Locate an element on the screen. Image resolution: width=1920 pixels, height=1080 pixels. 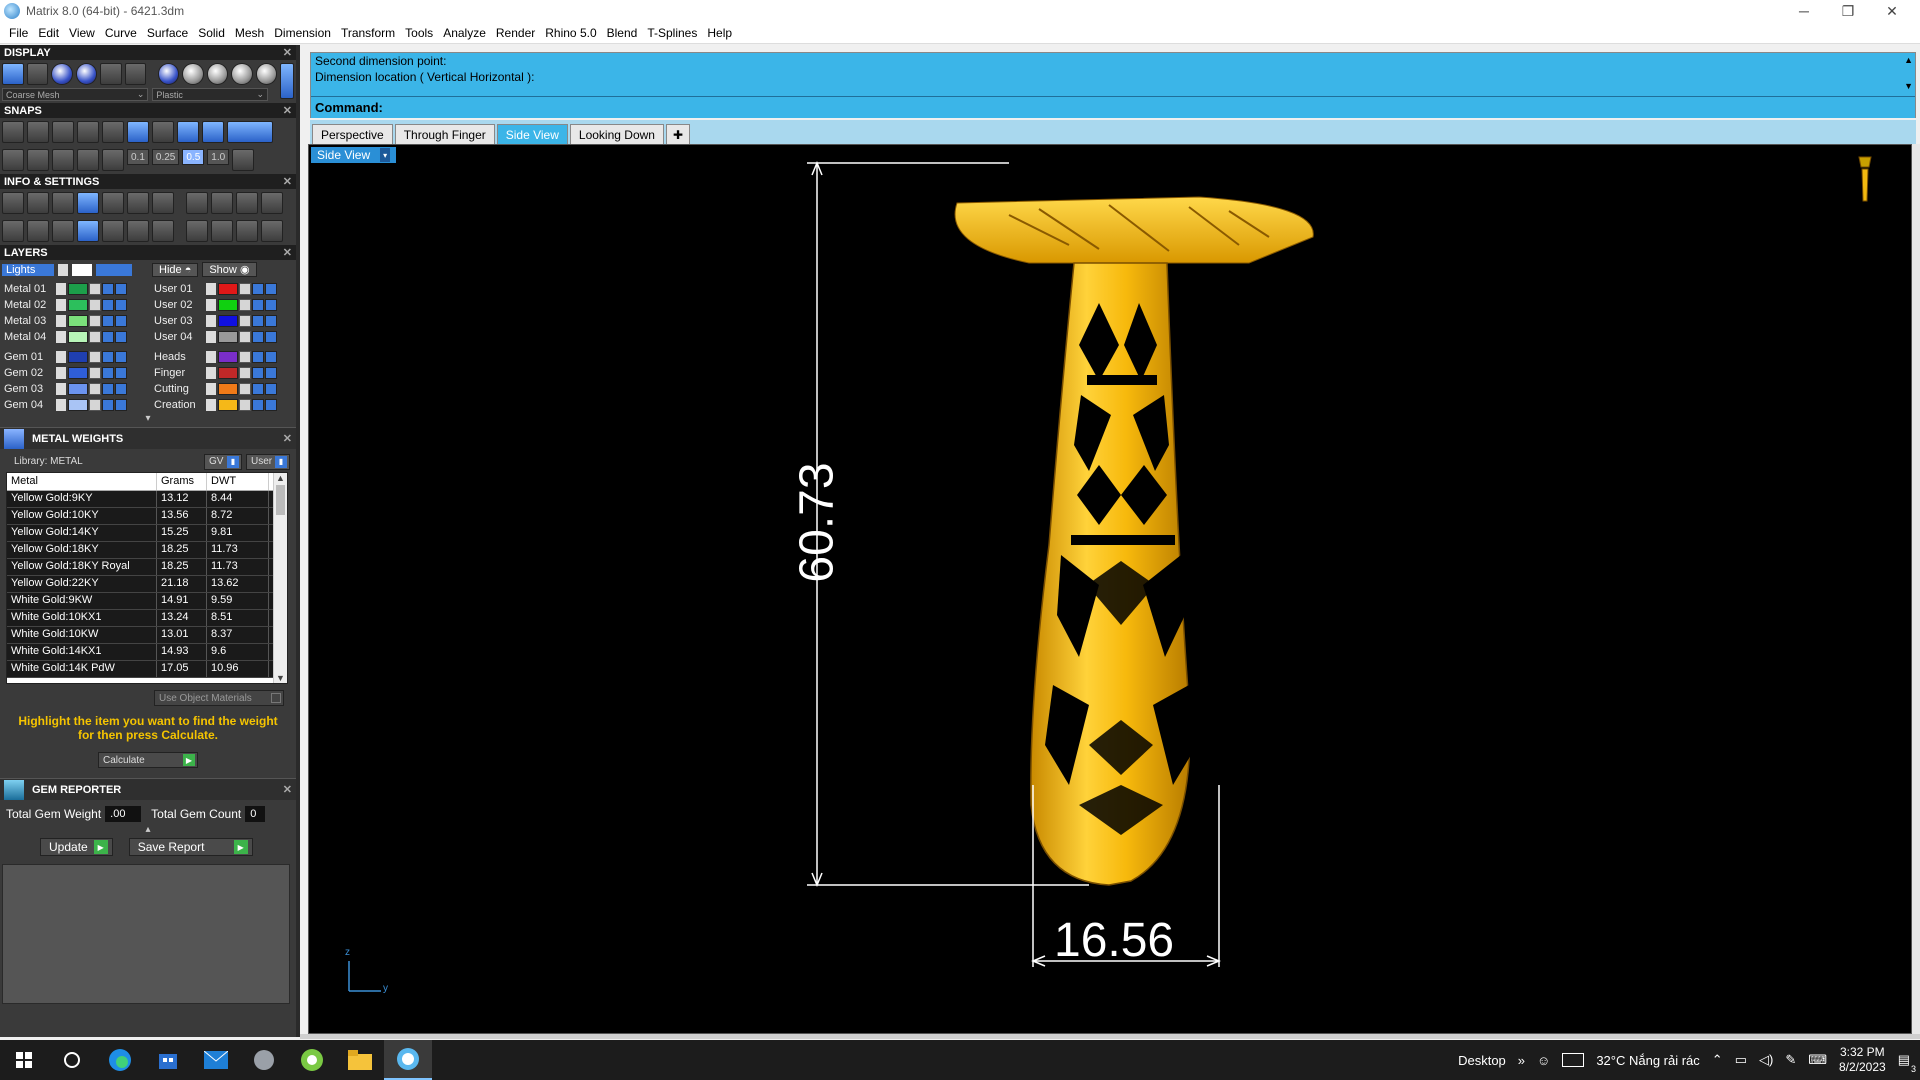
table-row: Yellow Gold:18KY Royal 18.25 11.73 is located at coordinates (147, 567).